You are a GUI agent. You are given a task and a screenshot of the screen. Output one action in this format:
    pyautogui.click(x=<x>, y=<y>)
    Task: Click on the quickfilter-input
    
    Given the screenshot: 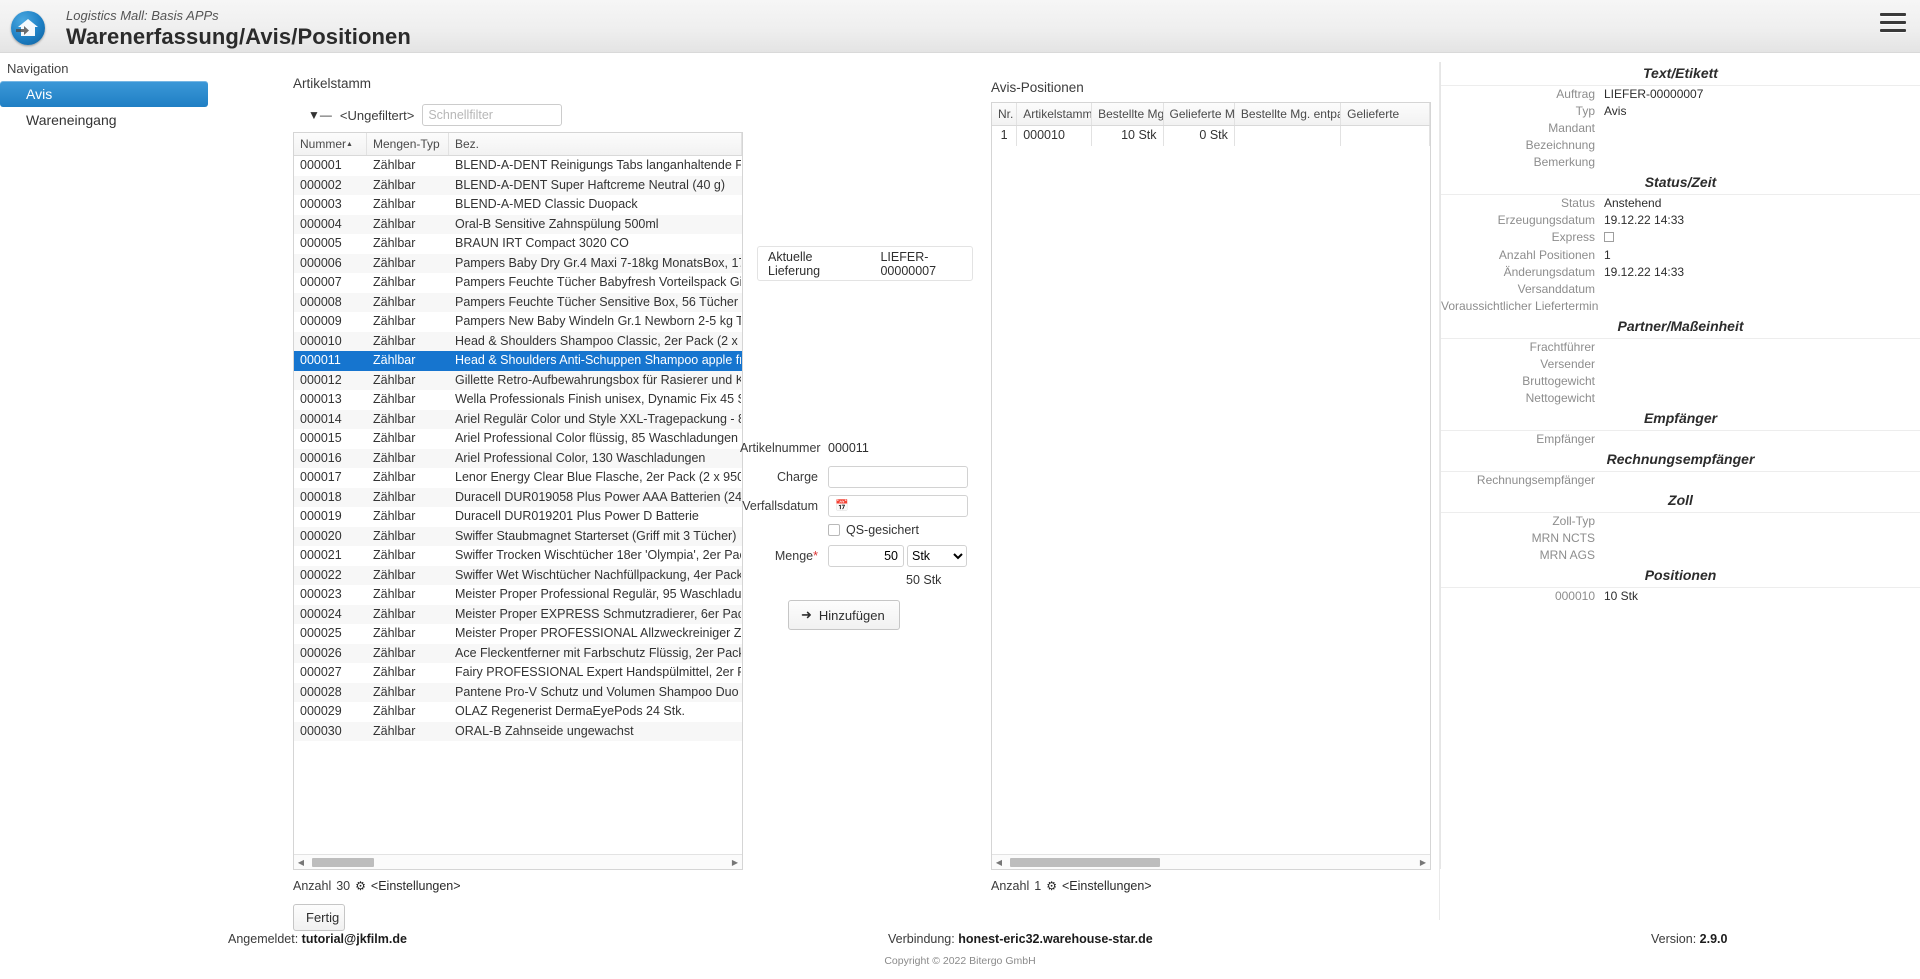 What is the action you would take?
    pyautogui.click(x=492, y=115)
    